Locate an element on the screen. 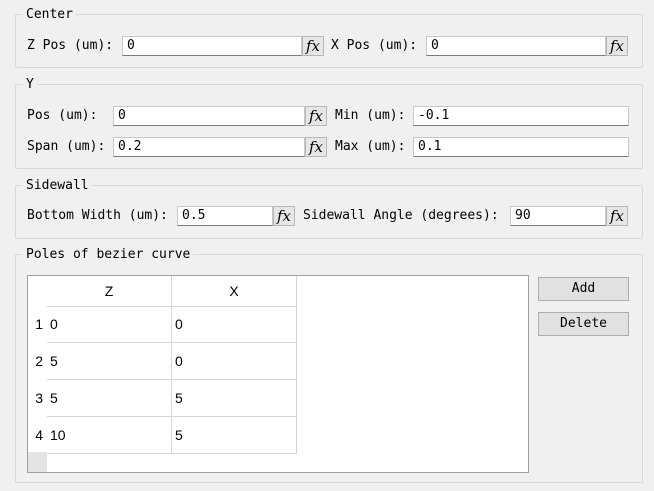 The height and width of the screenshot is (491, 654). y-pos-input: 0 is located at coordinates (209, 116).